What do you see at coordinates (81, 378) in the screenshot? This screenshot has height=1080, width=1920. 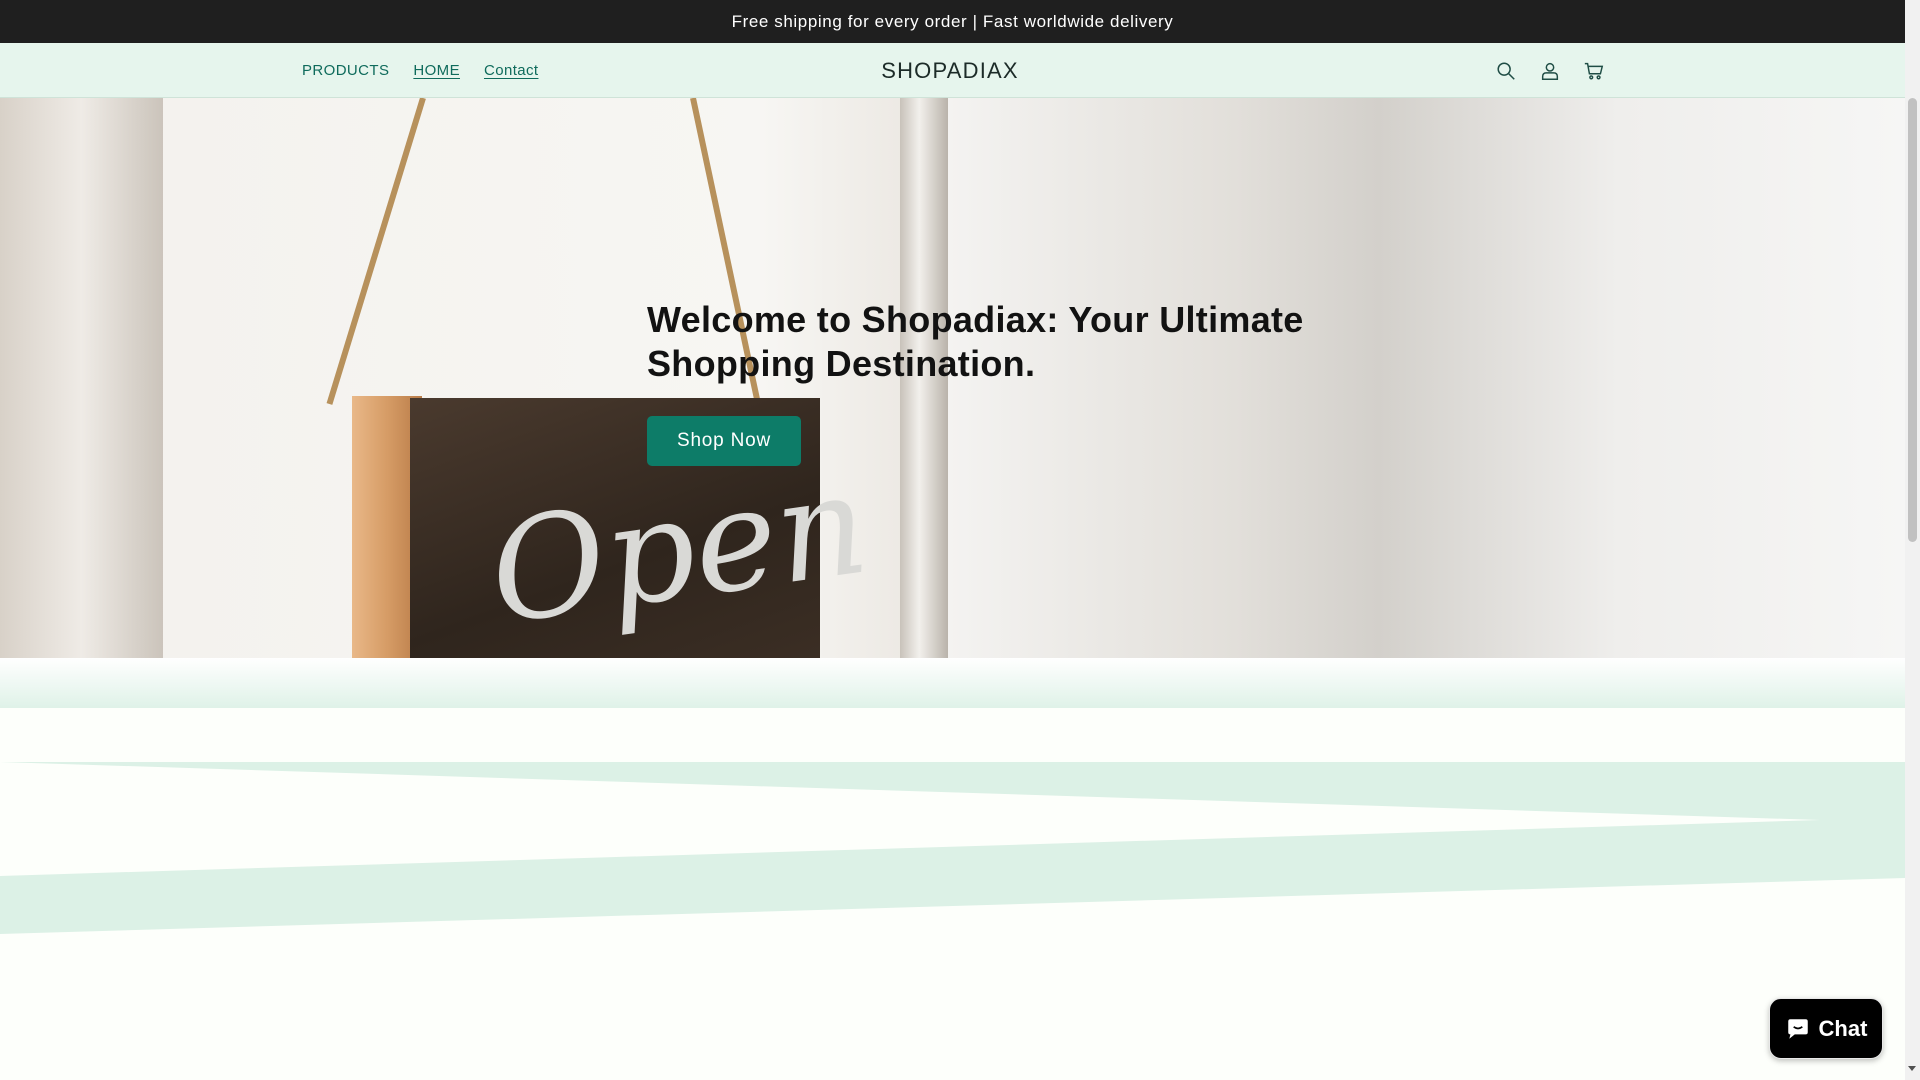 I see `hero-background-wall` at bounding box center [81, 378].